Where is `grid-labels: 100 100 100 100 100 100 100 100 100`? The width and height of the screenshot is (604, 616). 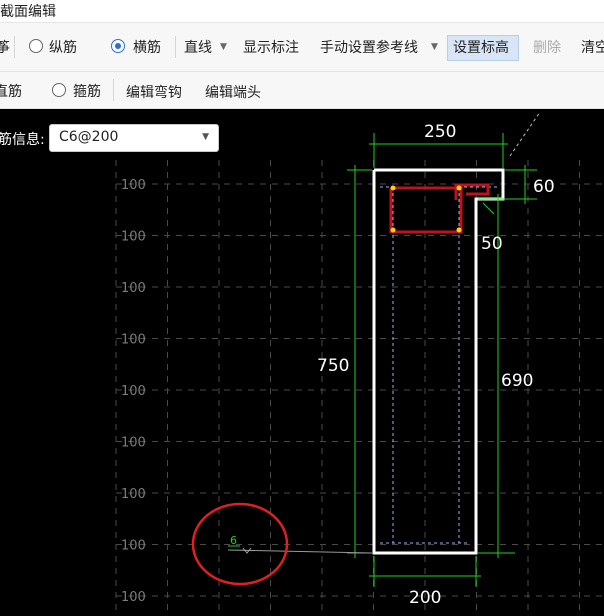 grid-labels: 100 100 100 100 100 100 100 100 100 is located at coordinates (133, 391).